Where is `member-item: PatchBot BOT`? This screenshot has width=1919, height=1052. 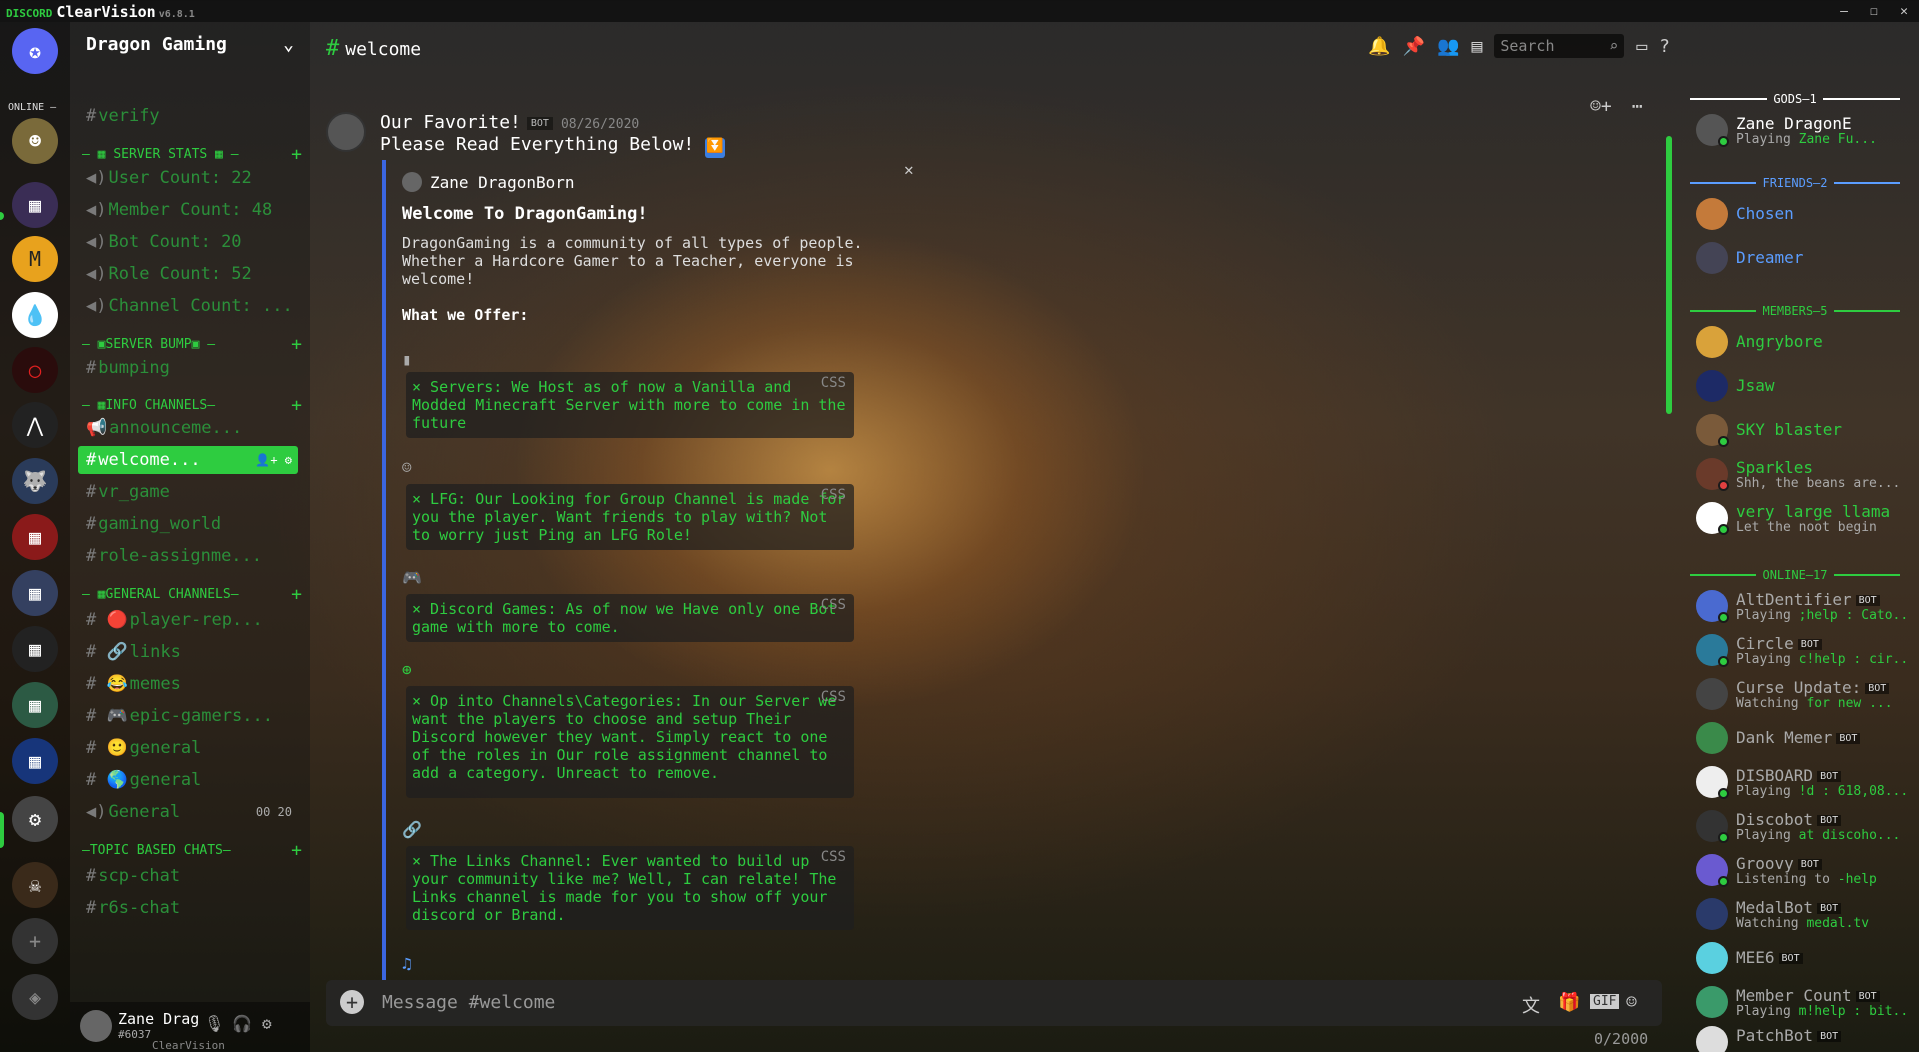 member-item: PatchBot BOT is located at coordinates (1806, 1038).